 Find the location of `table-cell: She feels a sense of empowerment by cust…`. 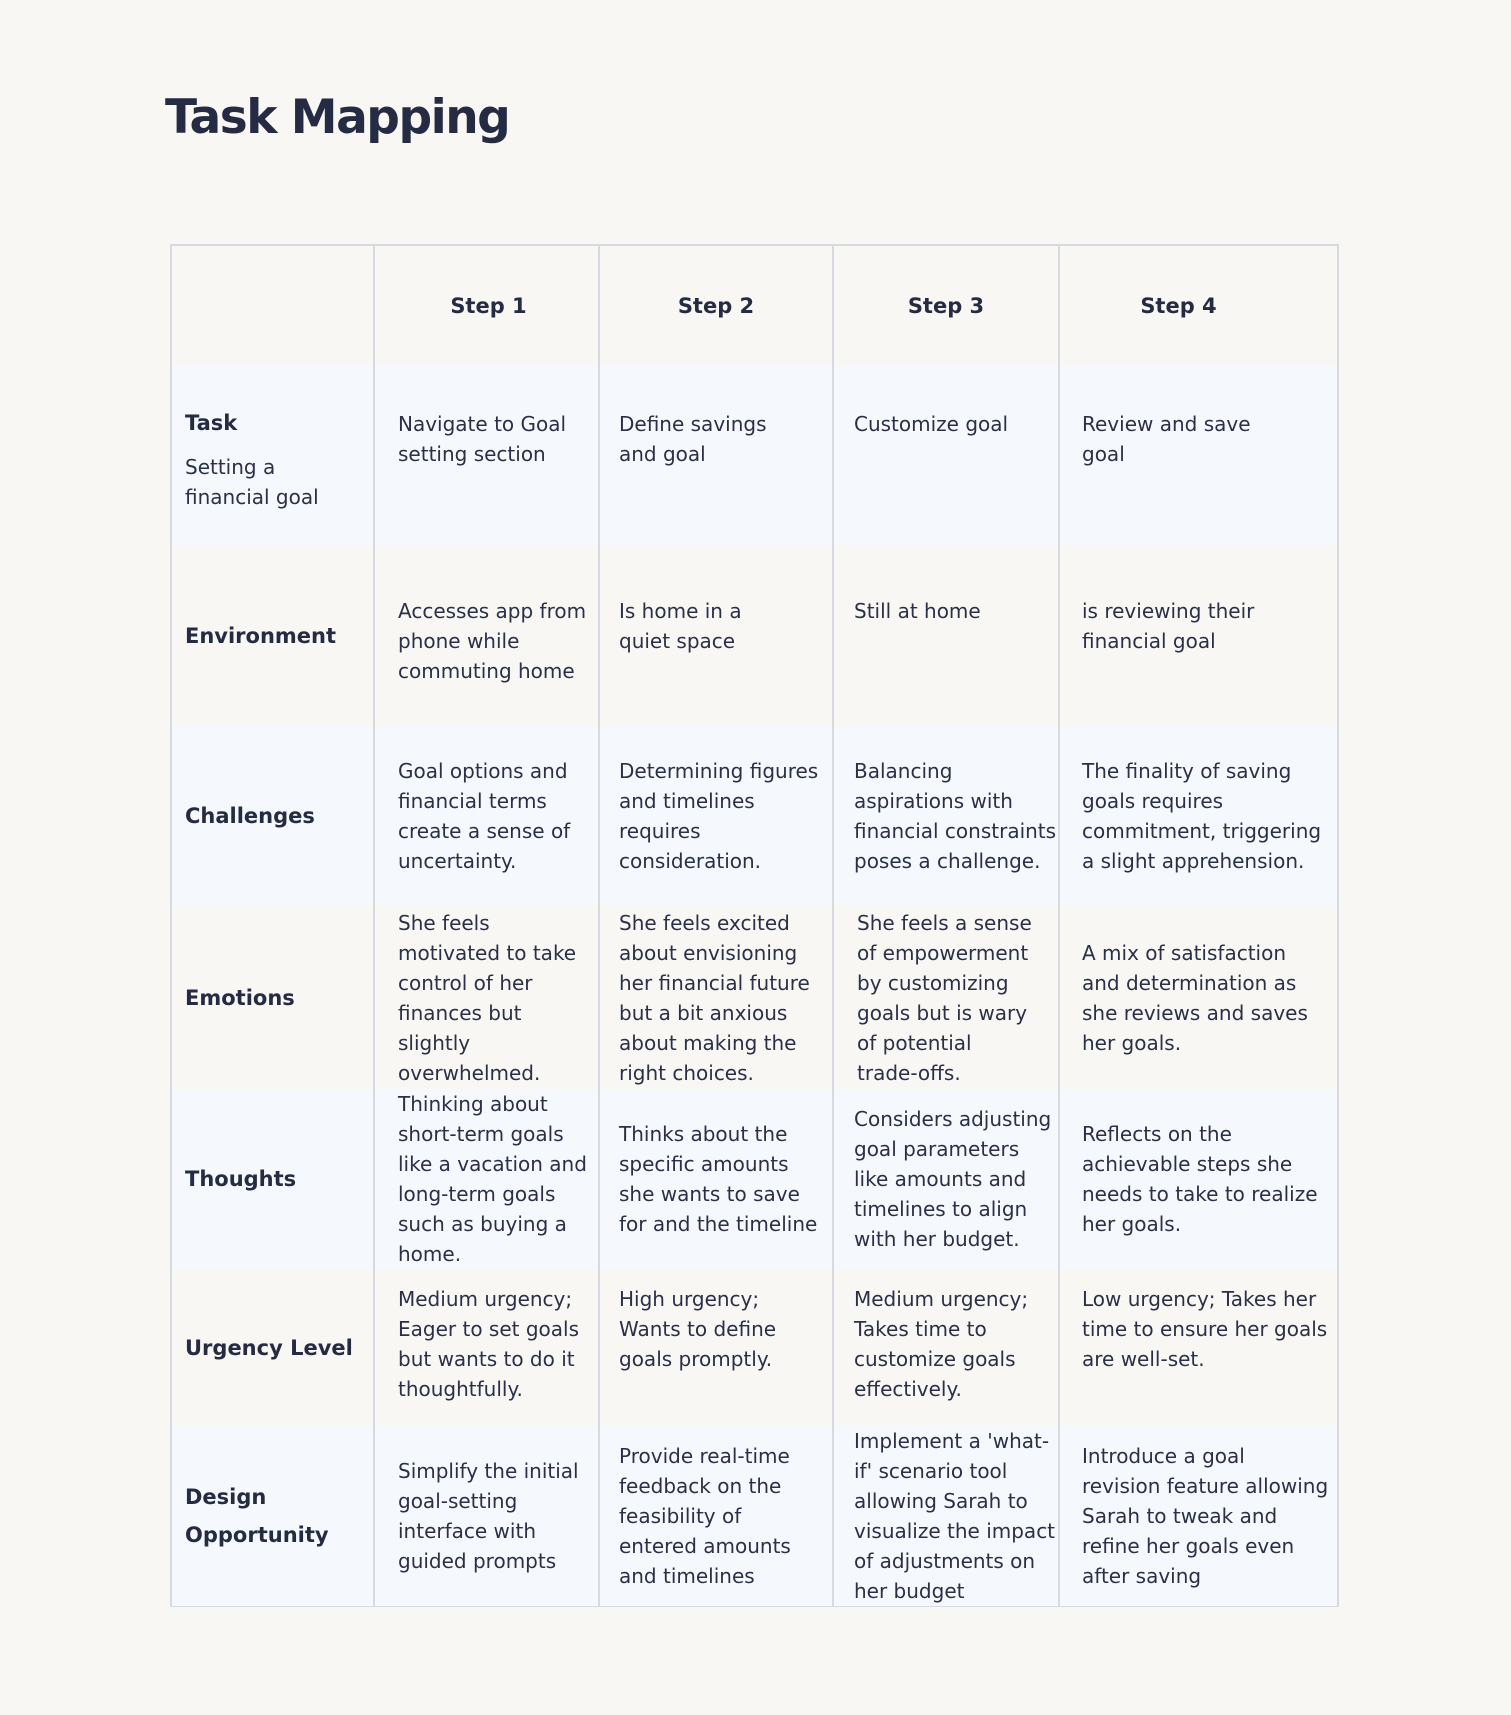

table-cell: She feels a sense of empowerment by cust… is located at coordinates (945, 997).